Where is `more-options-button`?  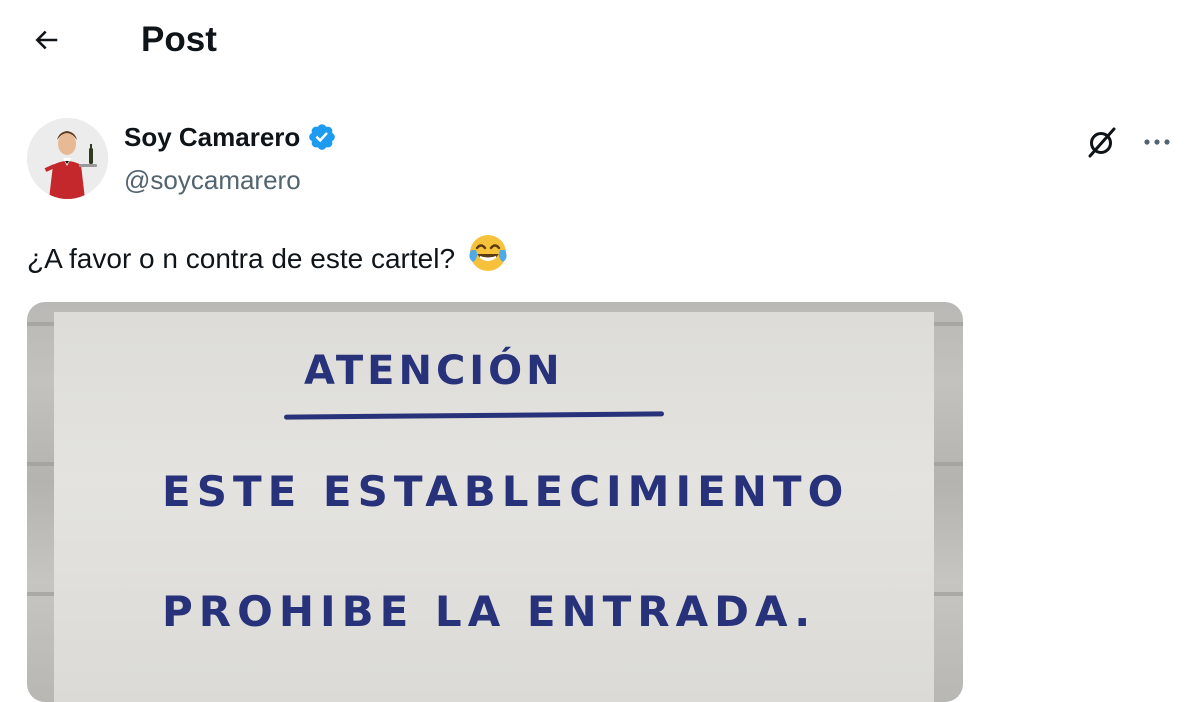
more-options-button is located at coordinates (1157, 142).